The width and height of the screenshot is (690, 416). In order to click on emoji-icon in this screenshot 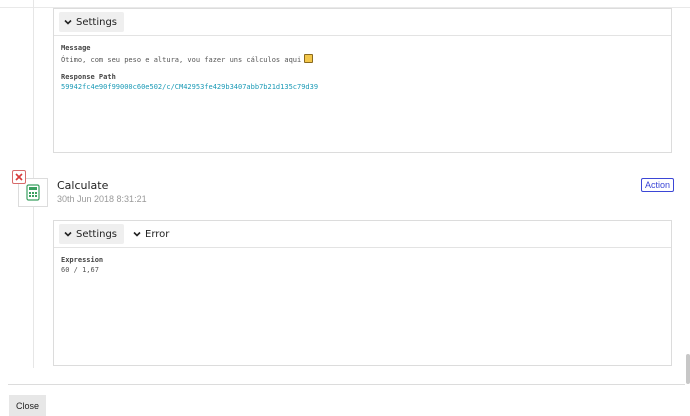, I will do `click(309, 58)`.